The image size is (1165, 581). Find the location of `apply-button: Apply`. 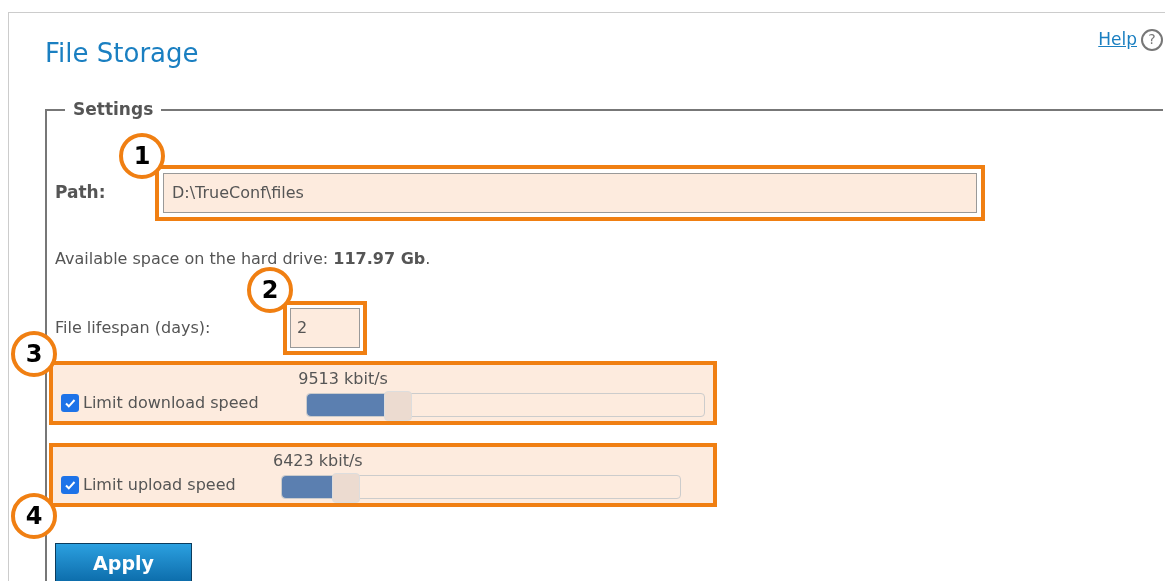

apply-button: Apply is located at coordinates (123, 561).